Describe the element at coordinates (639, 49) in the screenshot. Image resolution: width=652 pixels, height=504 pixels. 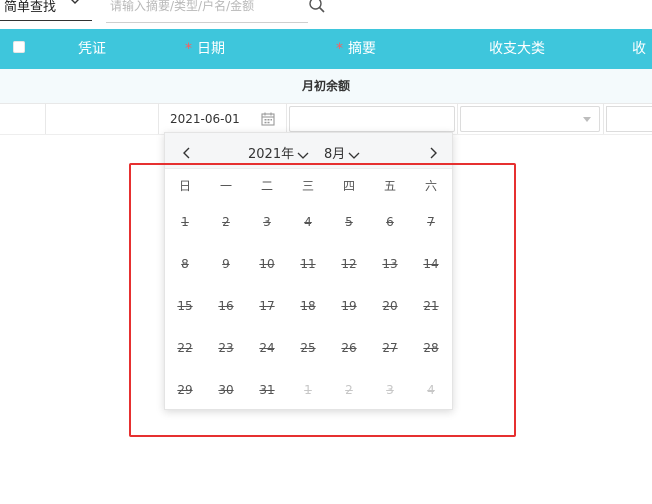
I see `header-income: 收` at that location.